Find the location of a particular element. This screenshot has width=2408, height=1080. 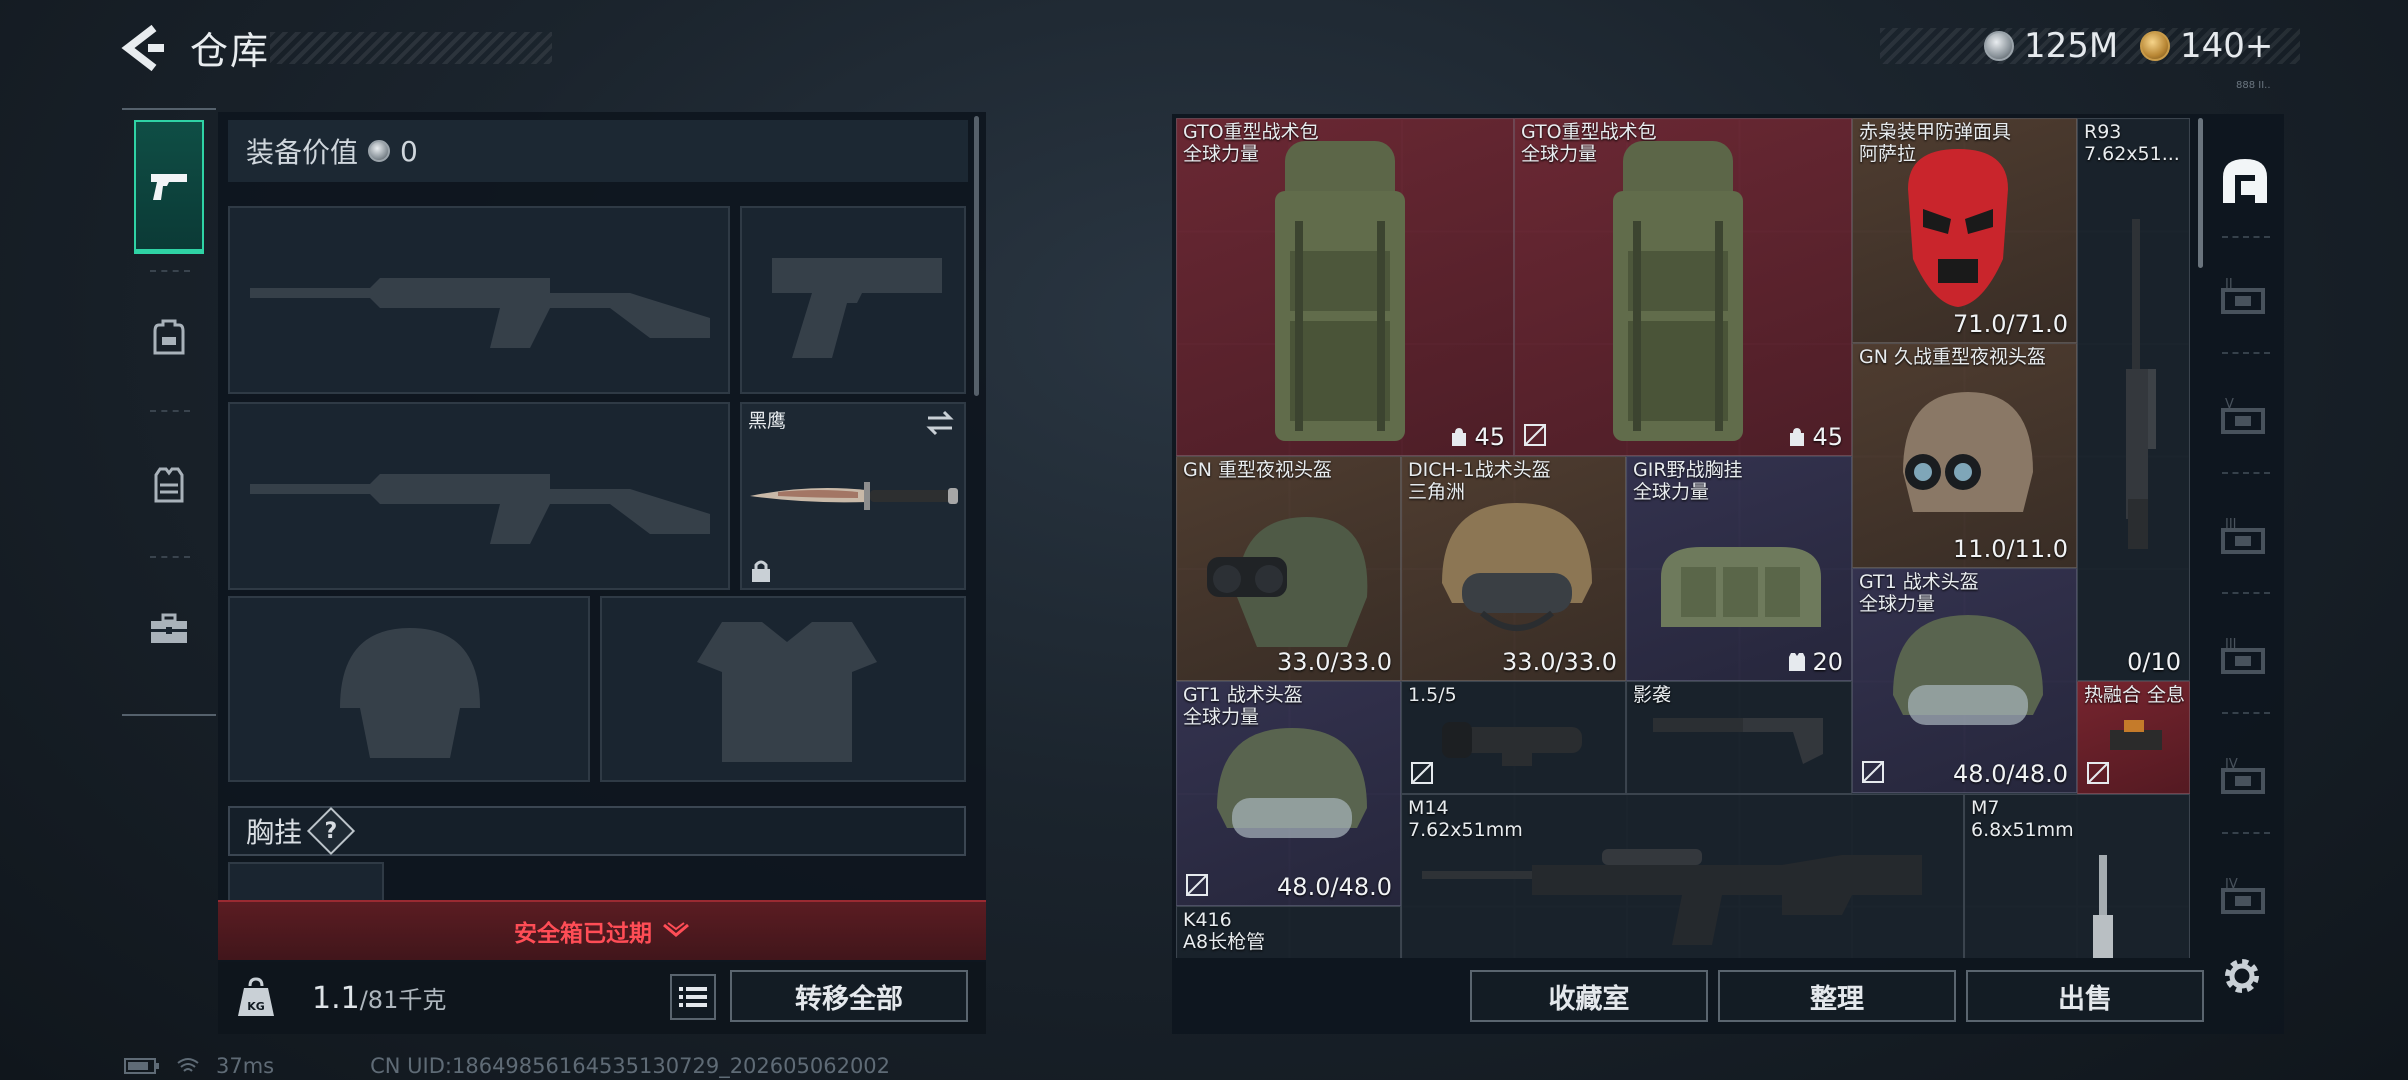

version-label: 888 II.. is located at coordinates (2253, 85).